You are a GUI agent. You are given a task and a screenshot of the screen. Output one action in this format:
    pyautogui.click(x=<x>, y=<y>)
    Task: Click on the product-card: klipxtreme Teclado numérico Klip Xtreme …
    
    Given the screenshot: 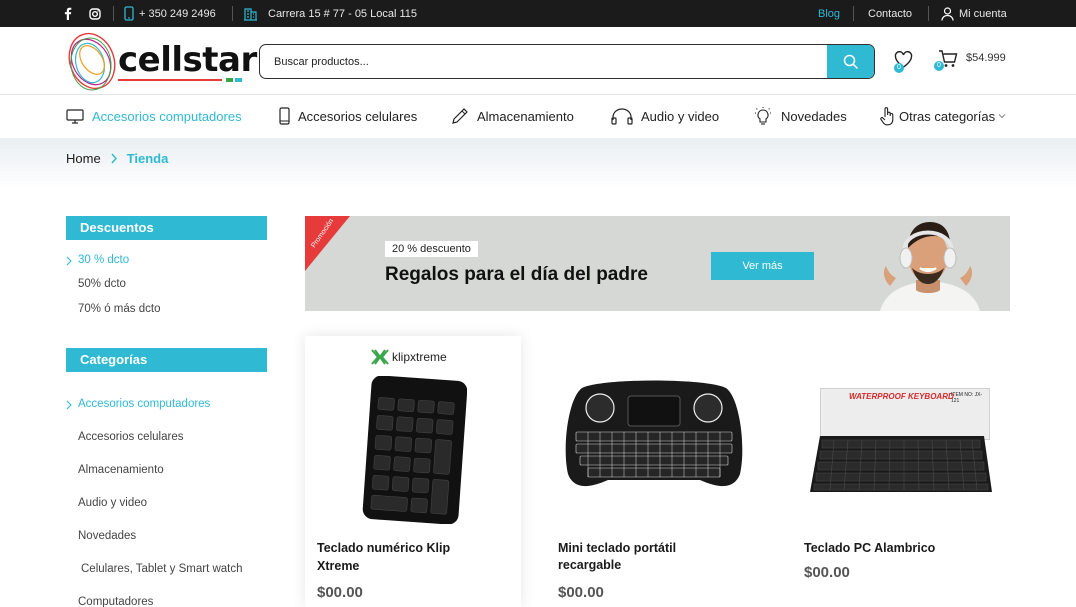 What is the action you would take?
    pyautogui.click(x=413, y=471)
    